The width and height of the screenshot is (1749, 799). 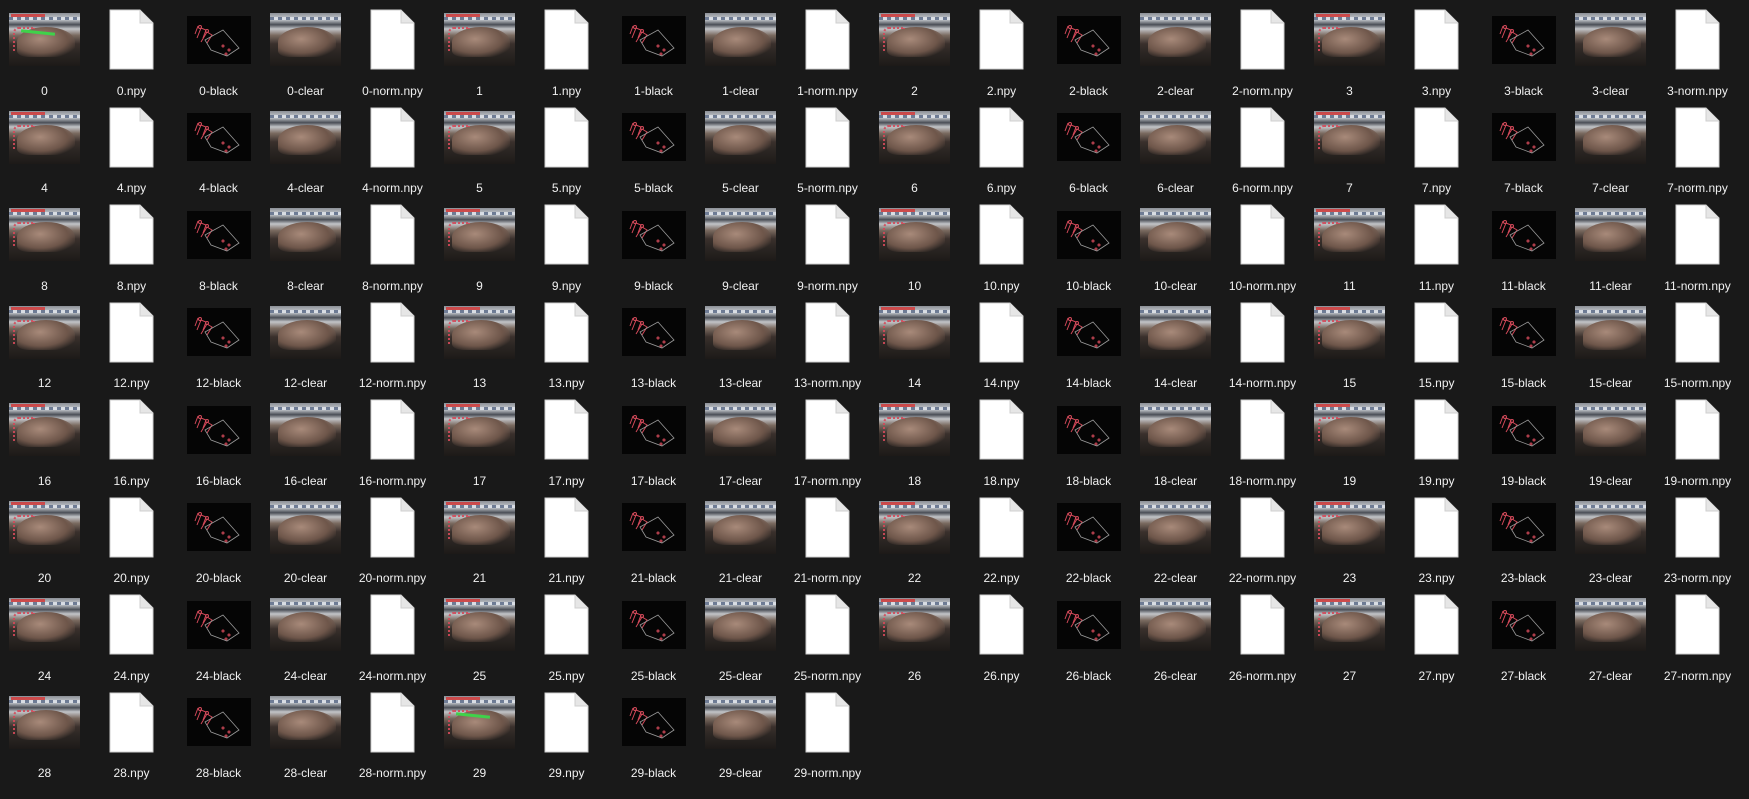 What do you see at coordinates (305, 49) in the screenshot?
I see `image-file-item: 0-clear` at bounding box center [305, 49].